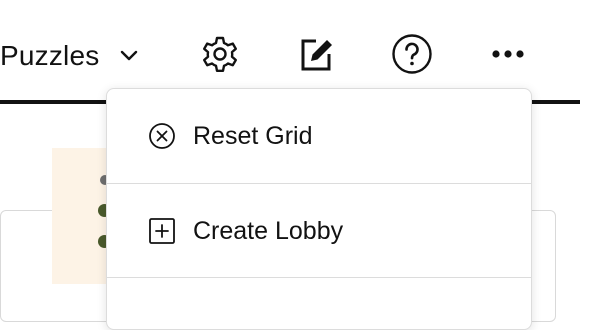 The height and width of the screenshot is (330, 608). I want to click on background-tile, so click(81, 216).